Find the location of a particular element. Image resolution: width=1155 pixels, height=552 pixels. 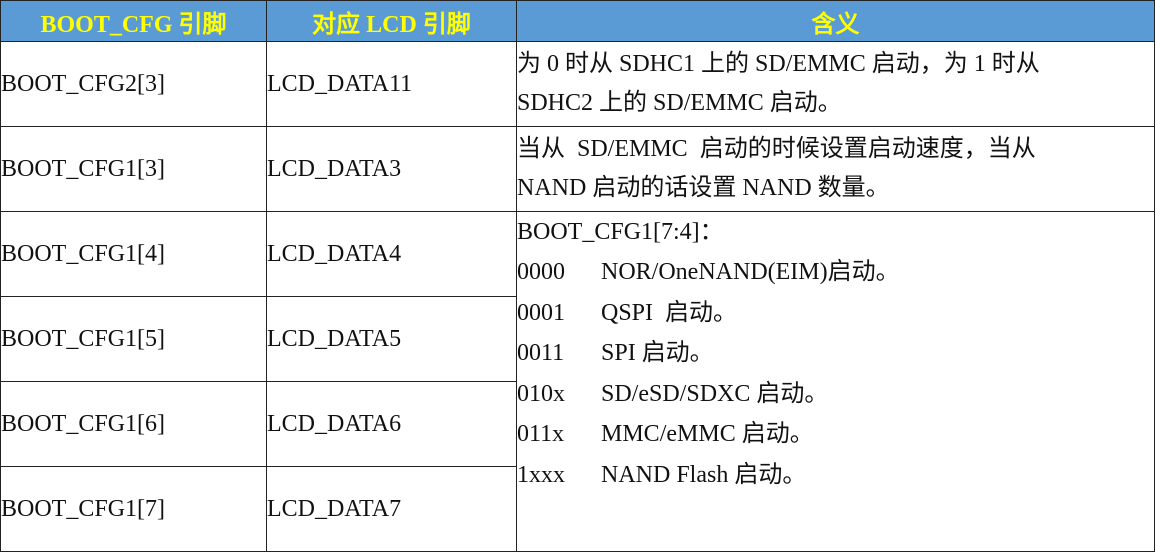

boot-cfg-pin-cell: BOOT_CFG1[5] is located at coordinates (133, 339).